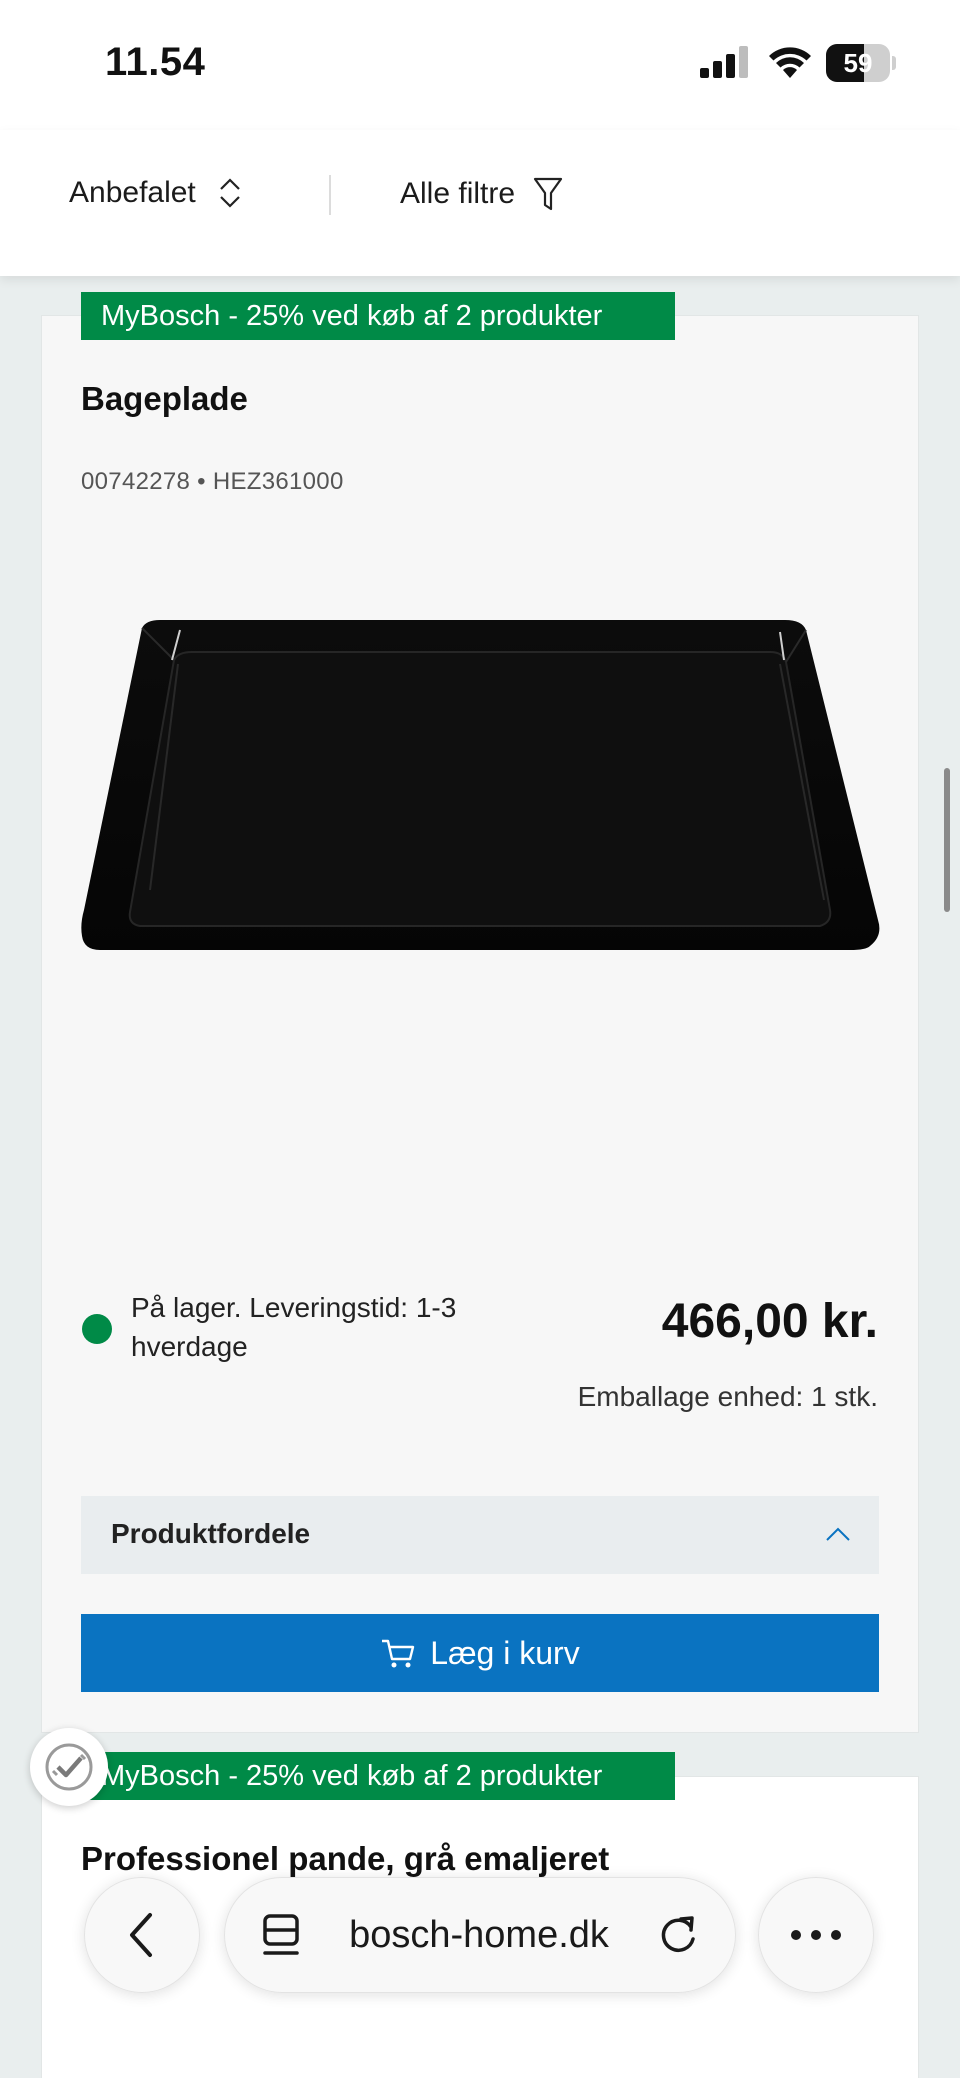  I want to click on product-title: Professionel pande, grå emaljeret, so click(345, 1859).